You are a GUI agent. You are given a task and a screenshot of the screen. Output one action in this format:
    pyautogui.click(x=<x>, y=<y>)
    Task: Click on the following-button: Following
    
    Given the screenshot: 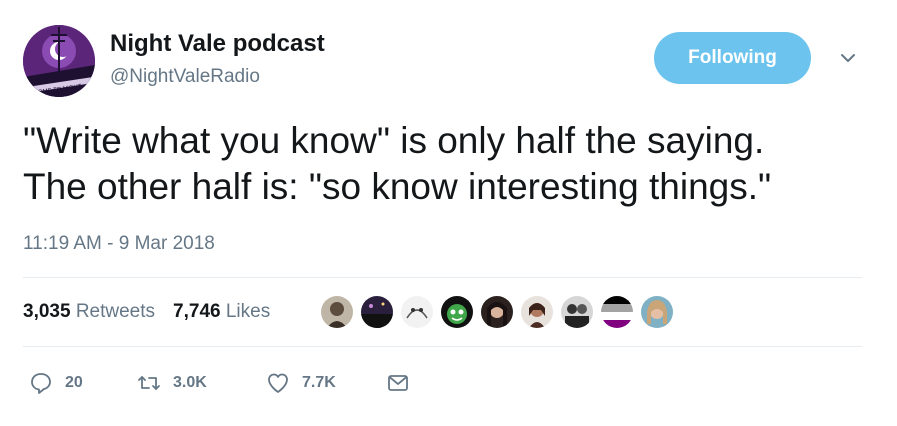 What is the action you would take?
    pyautogui.click(x=732, y=58)
    